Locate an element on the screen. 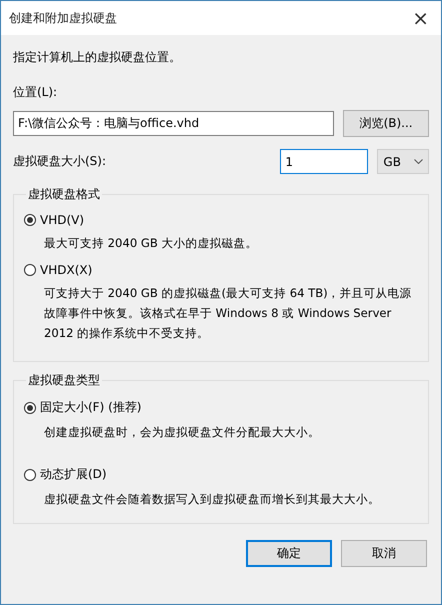  option-description: 创建虚拟硬盘时，会为虚拟硬盘文件分配最大大小。 is located at coordinates (182, 432).